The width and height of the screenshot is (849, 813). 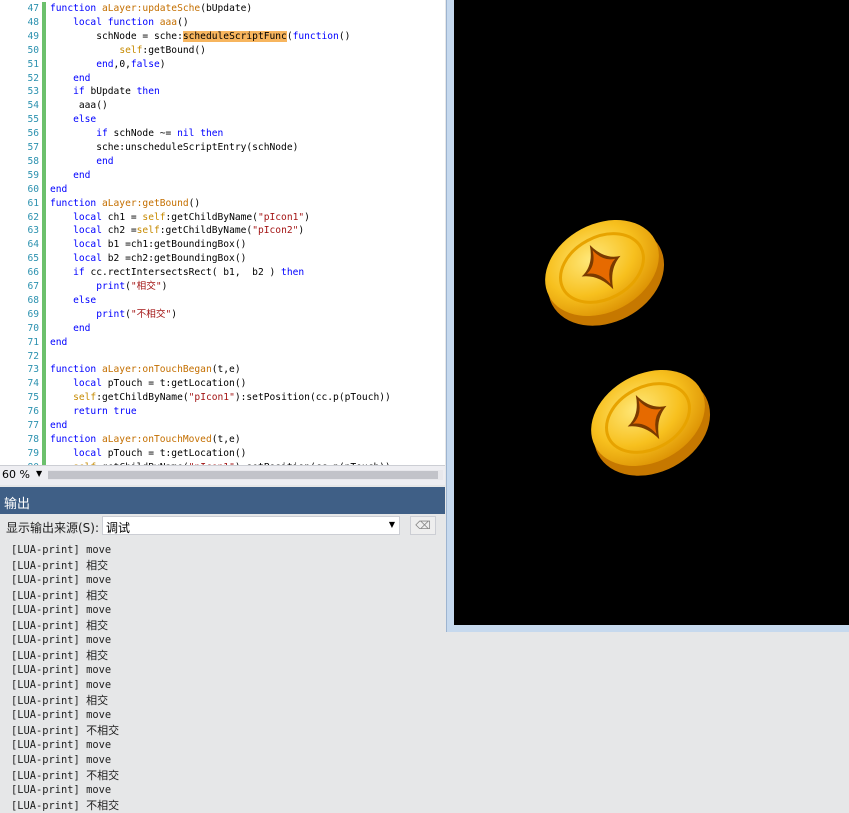 I want to click on code-line: 71 end, so click(x=222, y=342).